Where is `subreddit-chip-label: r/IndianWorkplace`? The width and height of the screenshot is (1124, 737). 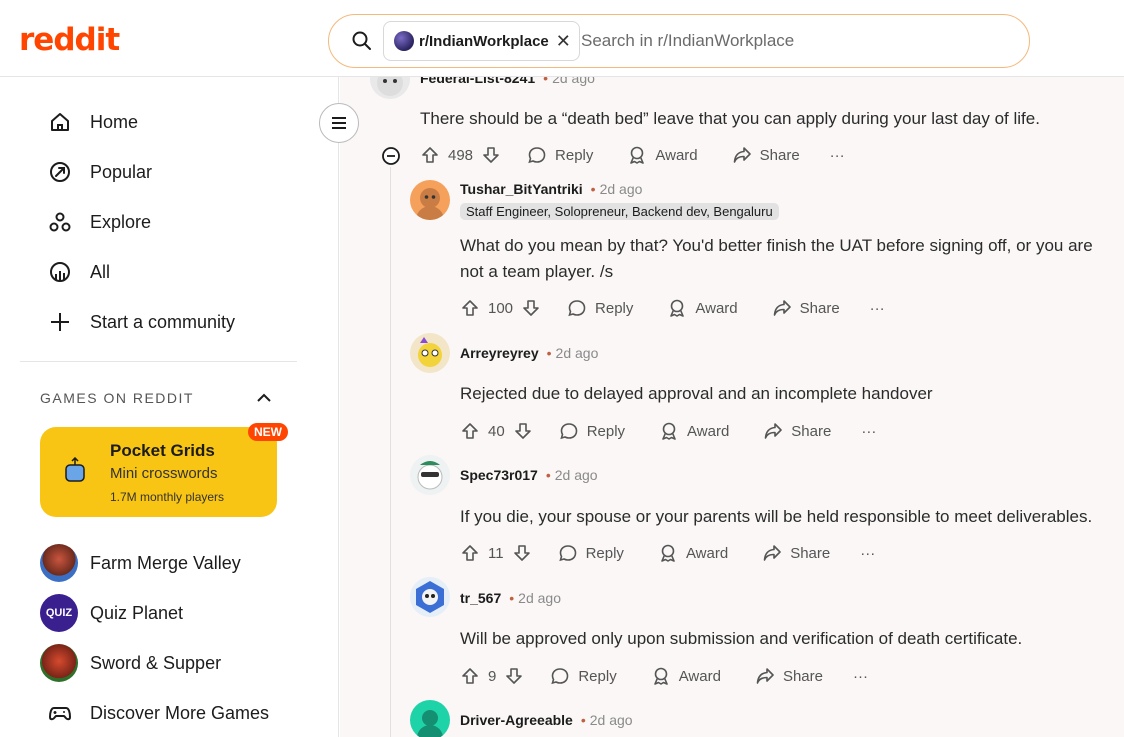
subreddit-chip-label: r/IndianWorkplace is located at coordinates (484, 41).